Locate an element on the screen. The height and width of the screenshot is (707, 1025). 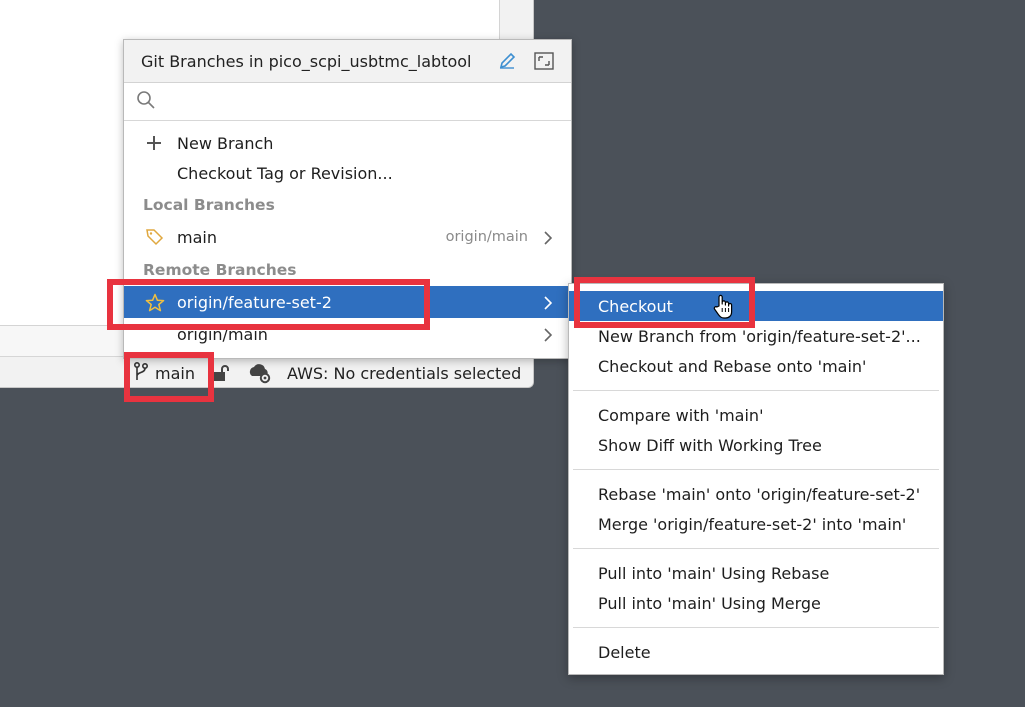
git-branch-widget: main is located at coordinates (164, 372).